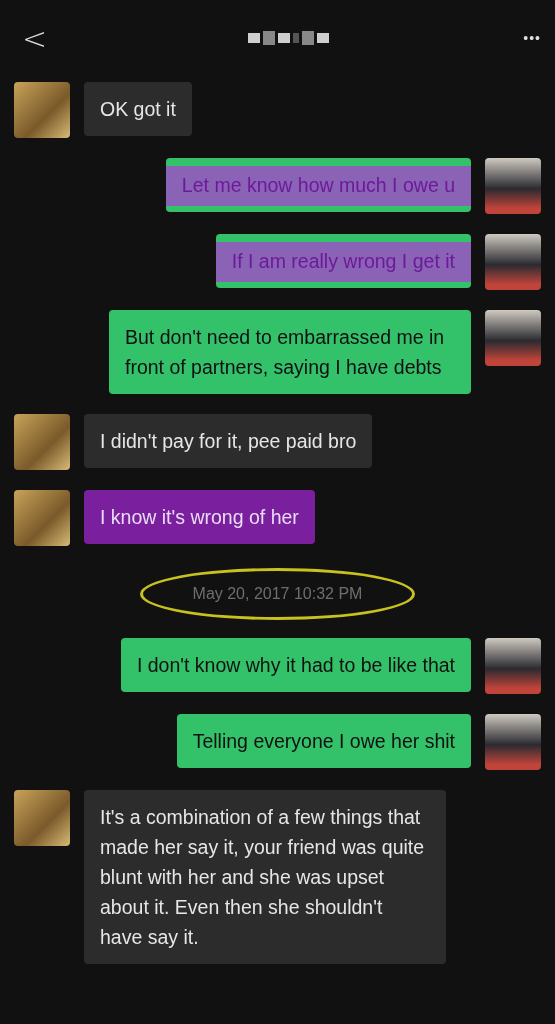 Image resolution: width=555 pixels, height=1024 pixels. I want to click on message-bubble: I didn't pay for it, pee paid bro, so click(228, 441).